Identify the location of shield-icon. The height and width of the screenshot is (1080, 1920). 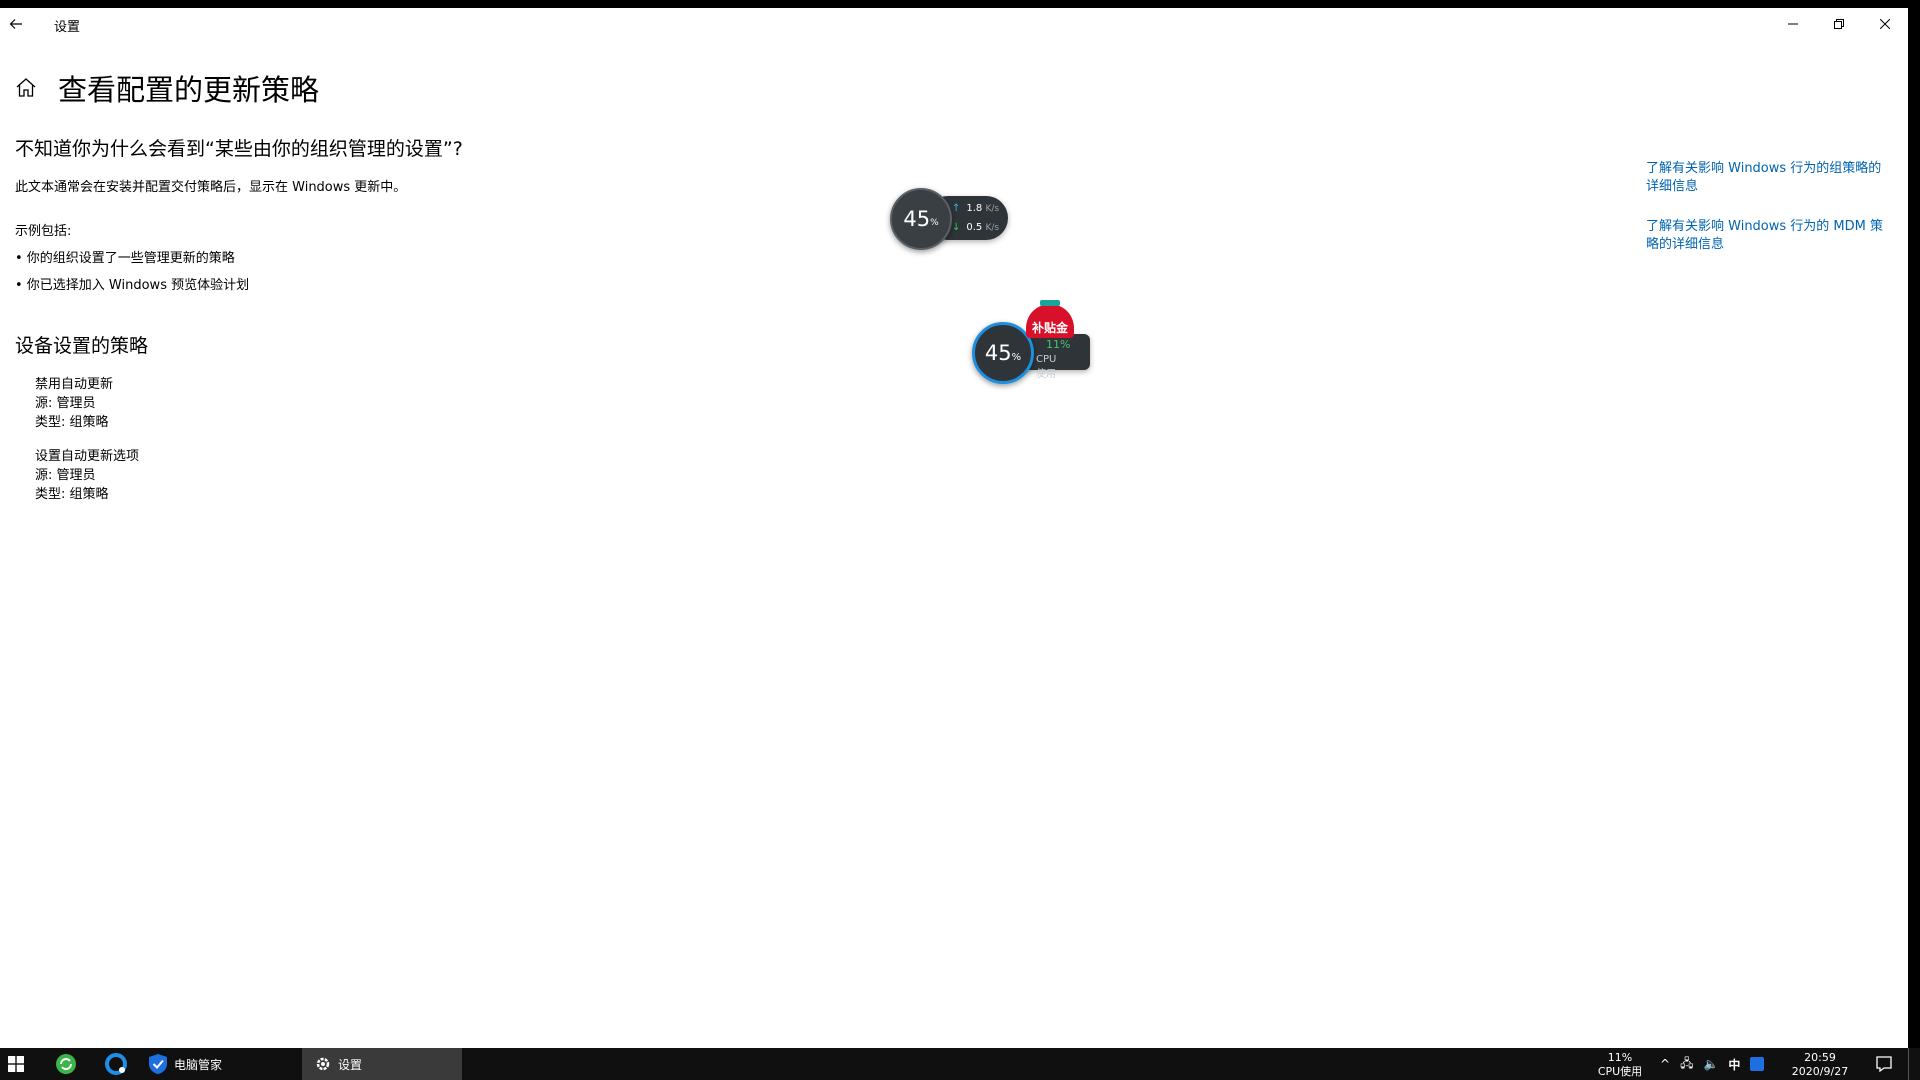
(158, 1064).